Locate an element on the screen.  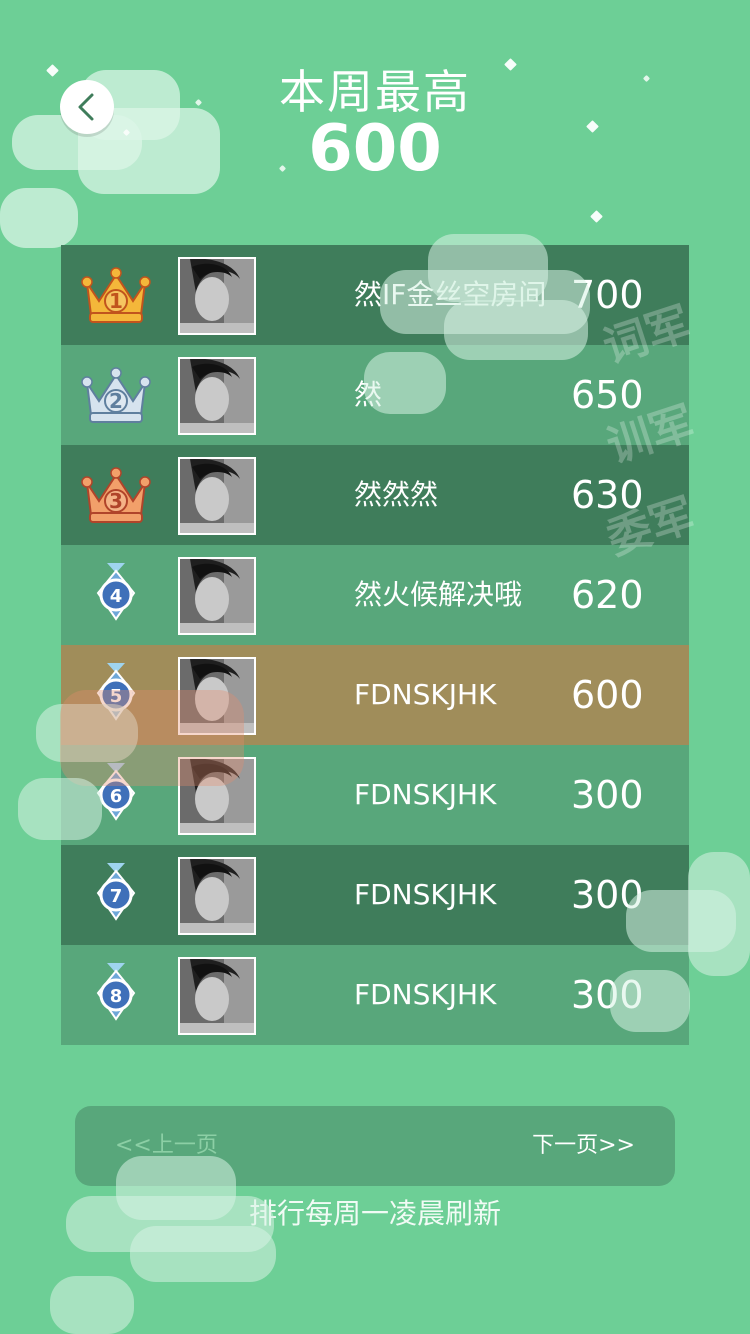
bronze-crown-icon: 3 is located at coordinates (116, 495).